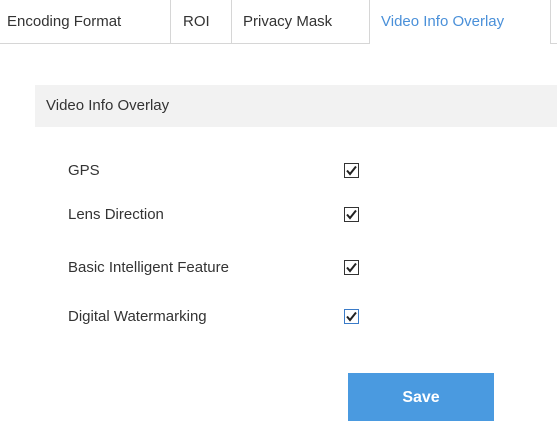 Image resolution: width=557 pixels, height=426 pixels. I want to click on tab-video-info-overlay: Video Info Overlay, so click(460, 22).